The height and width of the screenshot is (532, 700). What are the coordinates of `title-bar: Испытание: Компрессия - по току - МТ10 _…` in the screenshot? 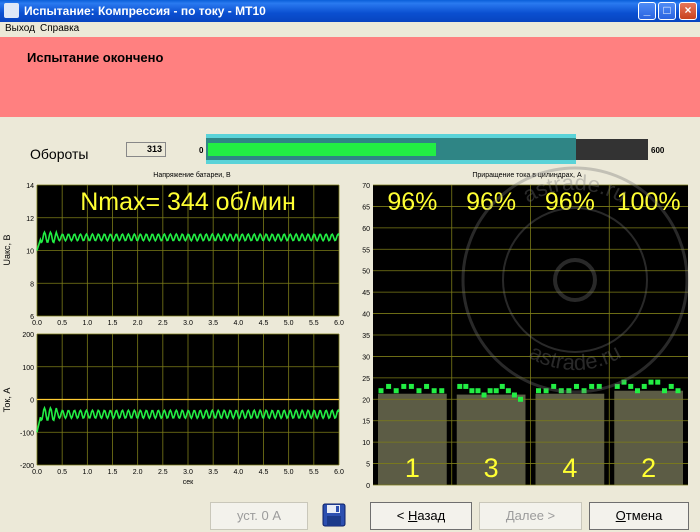 It's located at (350, 11).